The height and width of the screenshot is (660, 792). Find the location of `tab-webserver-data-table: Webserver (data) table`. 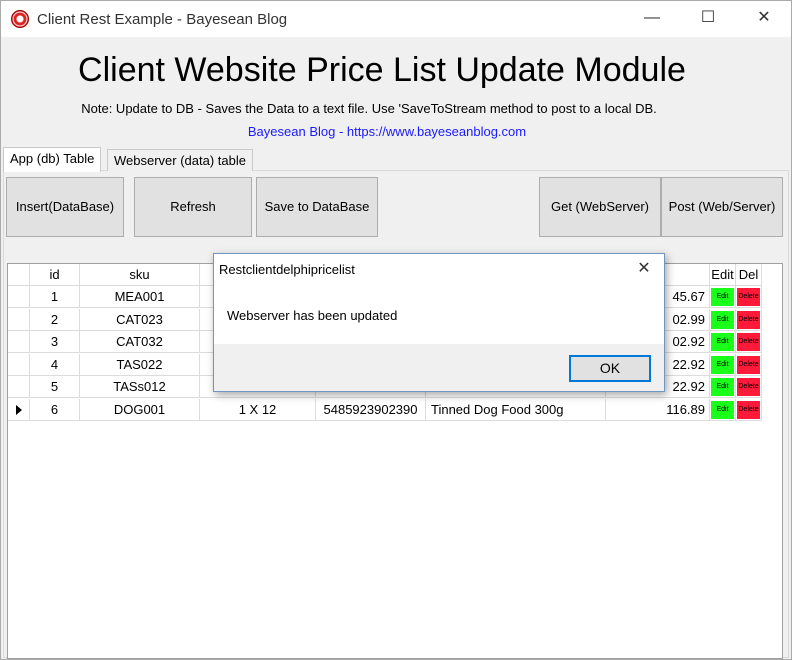

tab-webserver-data-table: Webserver (data) table is located at coordinates (180, 160).